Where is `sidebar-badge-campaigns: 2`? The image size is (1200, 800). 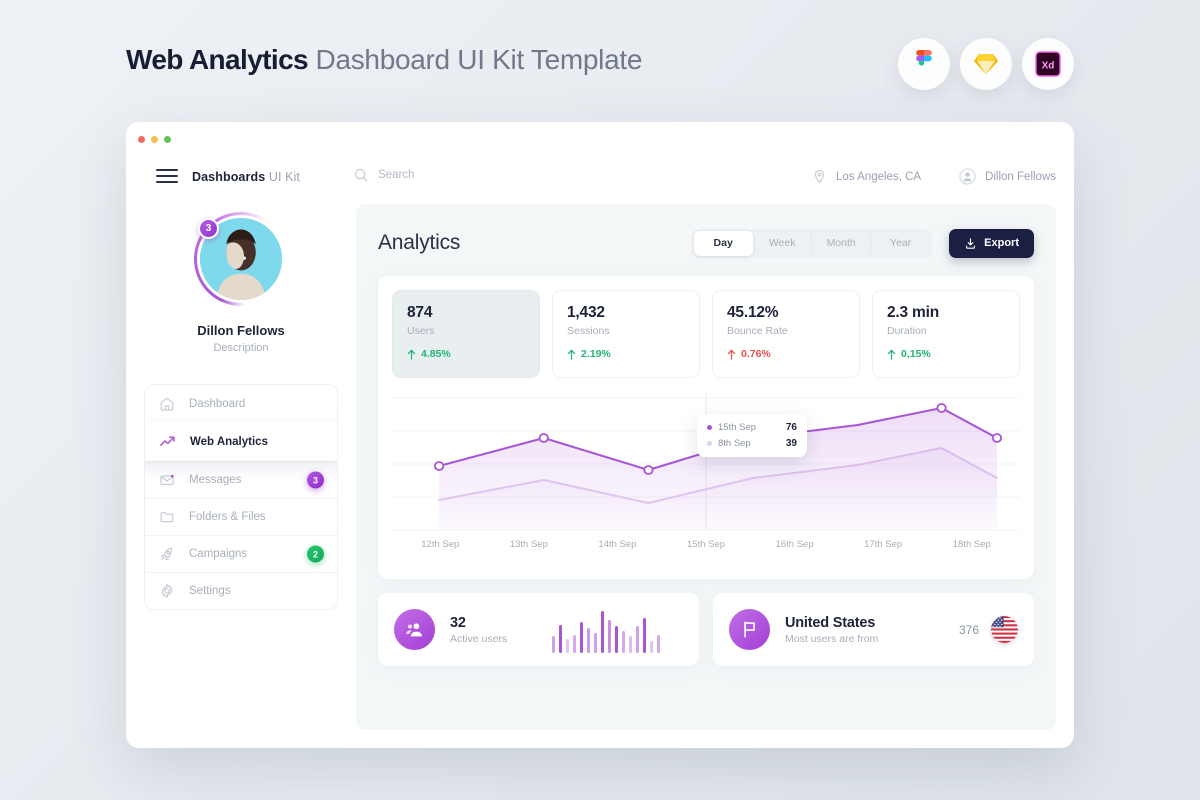 sidebar-badge-campaigns: 2 is located at coordinates (315, 554).